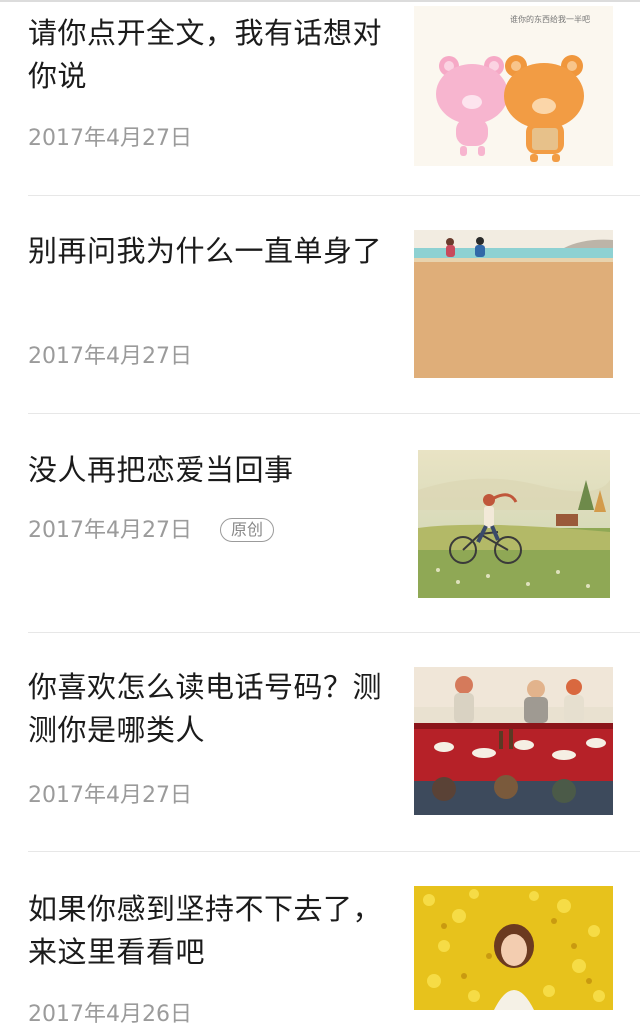  I want to click on article-thumbnail-dinner, so click(513, 741).